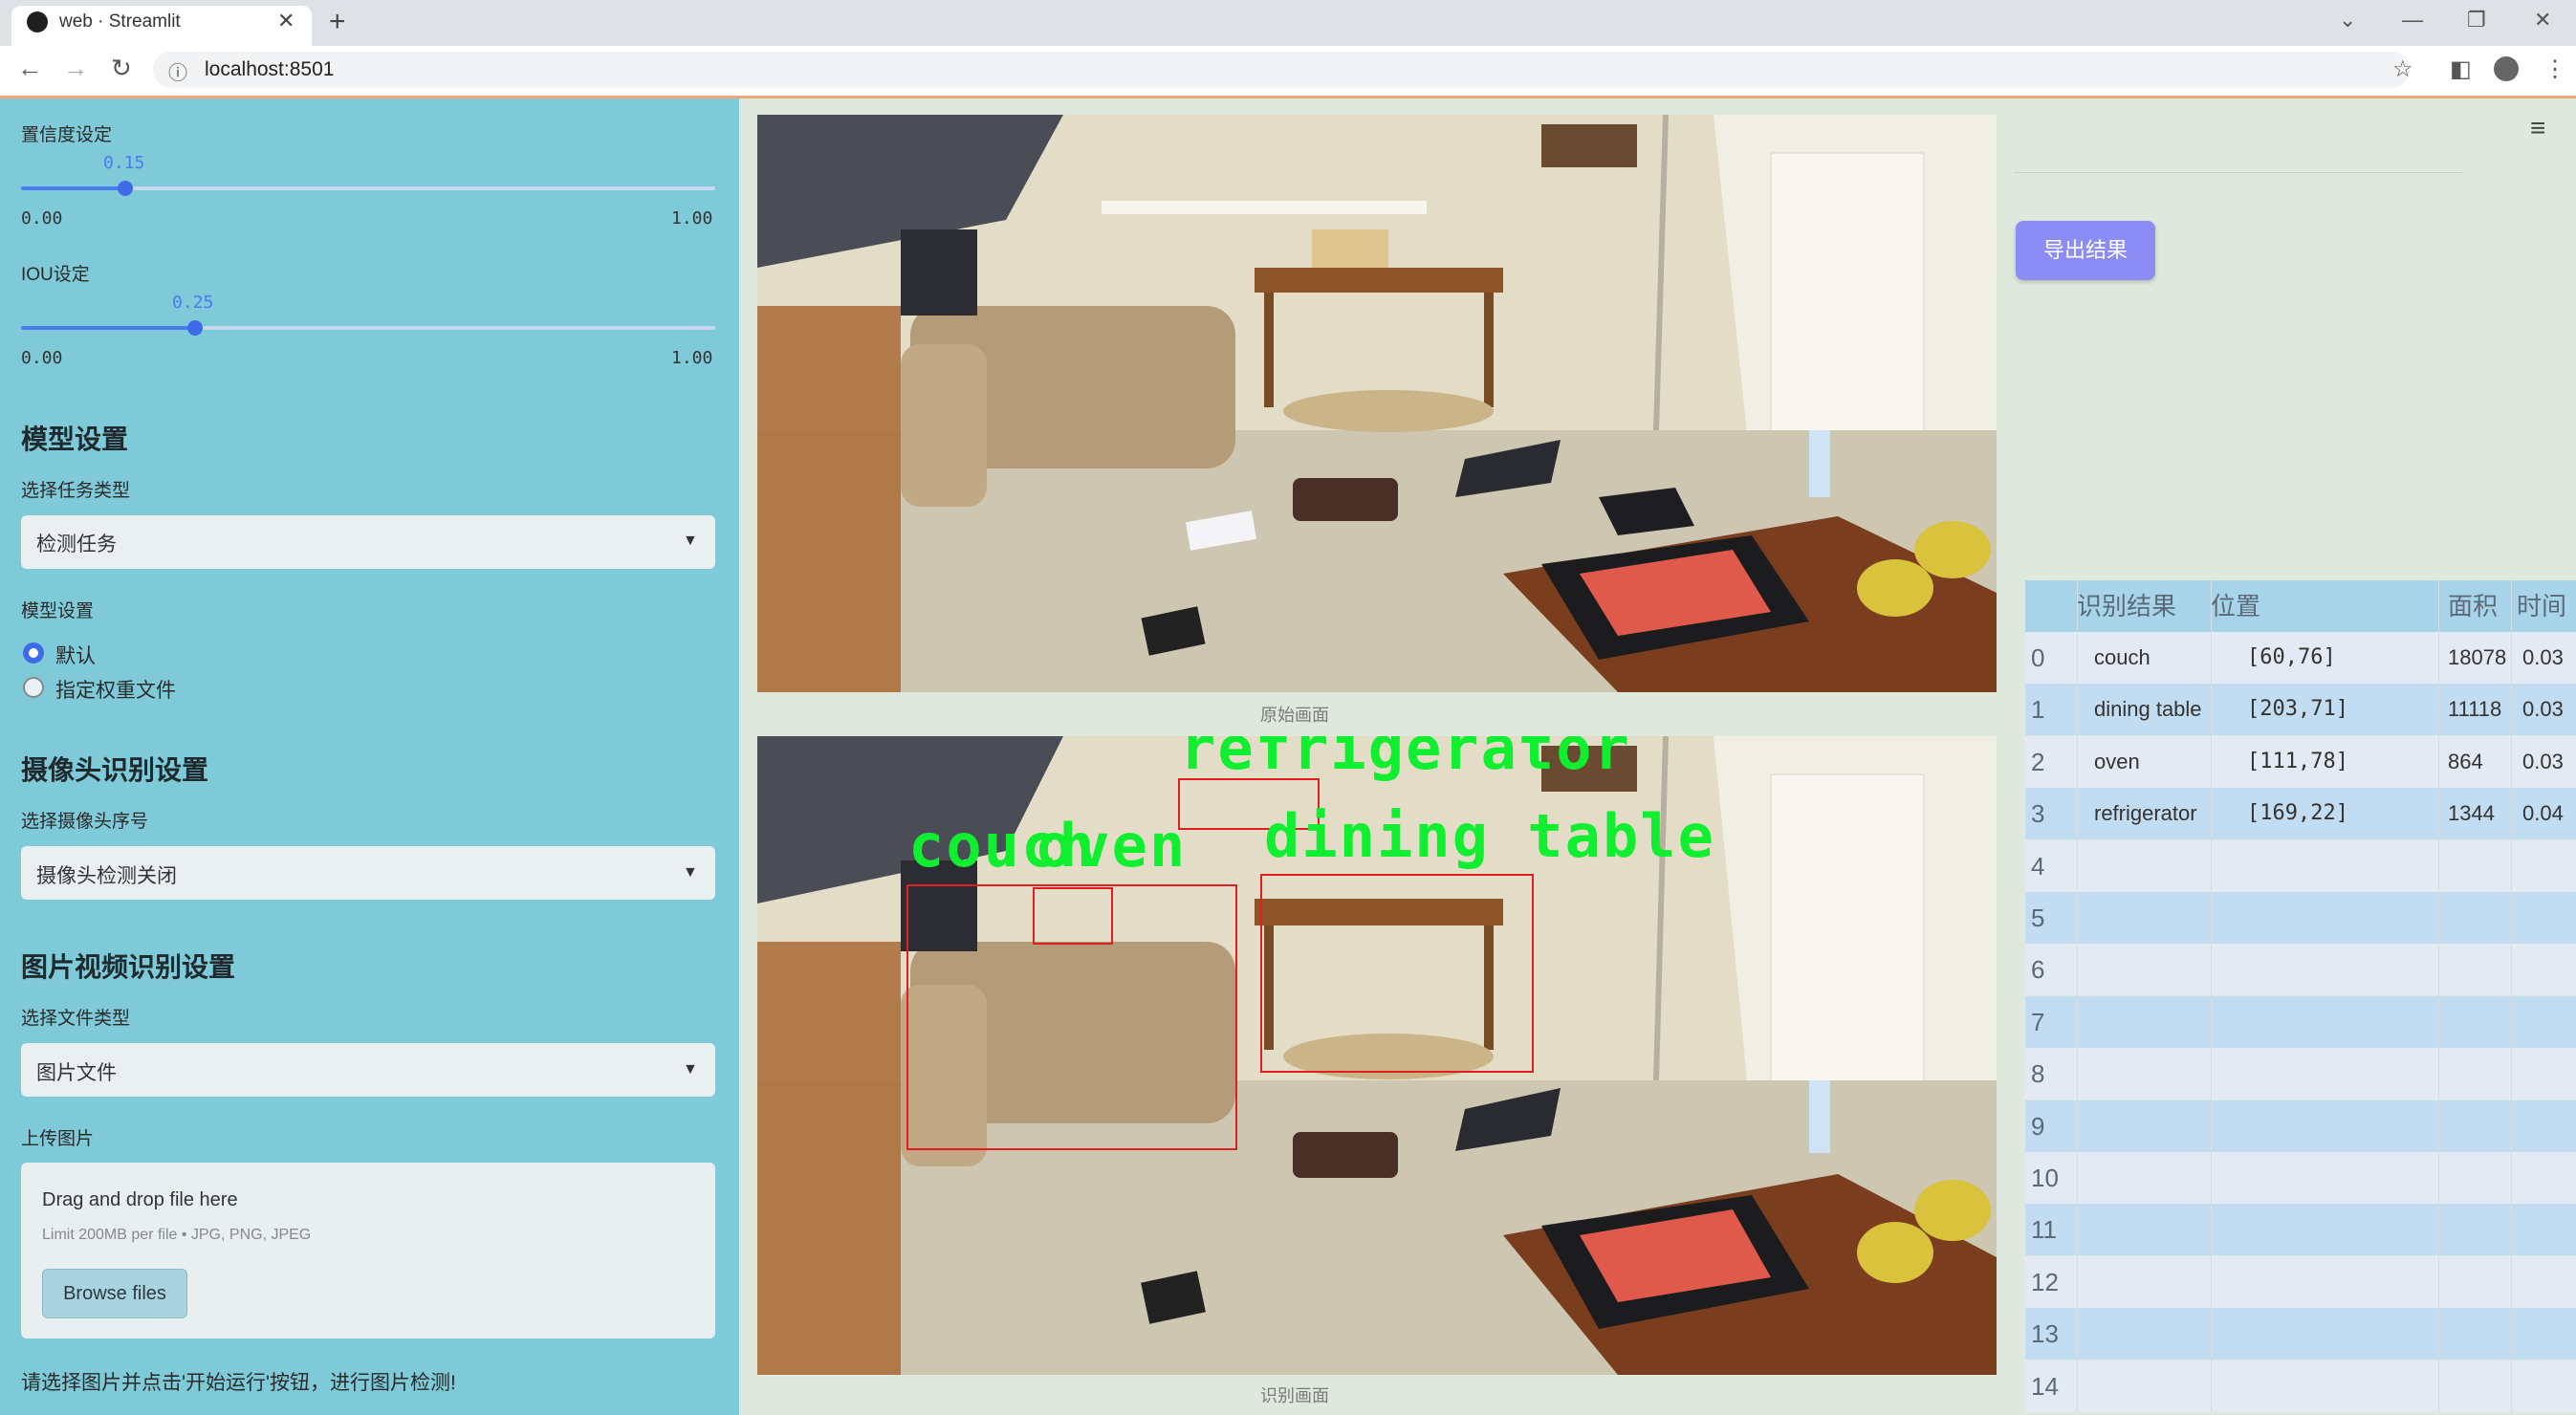 The image size is (2576, 1415). Describe the element at coordinates (55, 275) in the screenshot. I see `iou-label: IOU设定` at that location.